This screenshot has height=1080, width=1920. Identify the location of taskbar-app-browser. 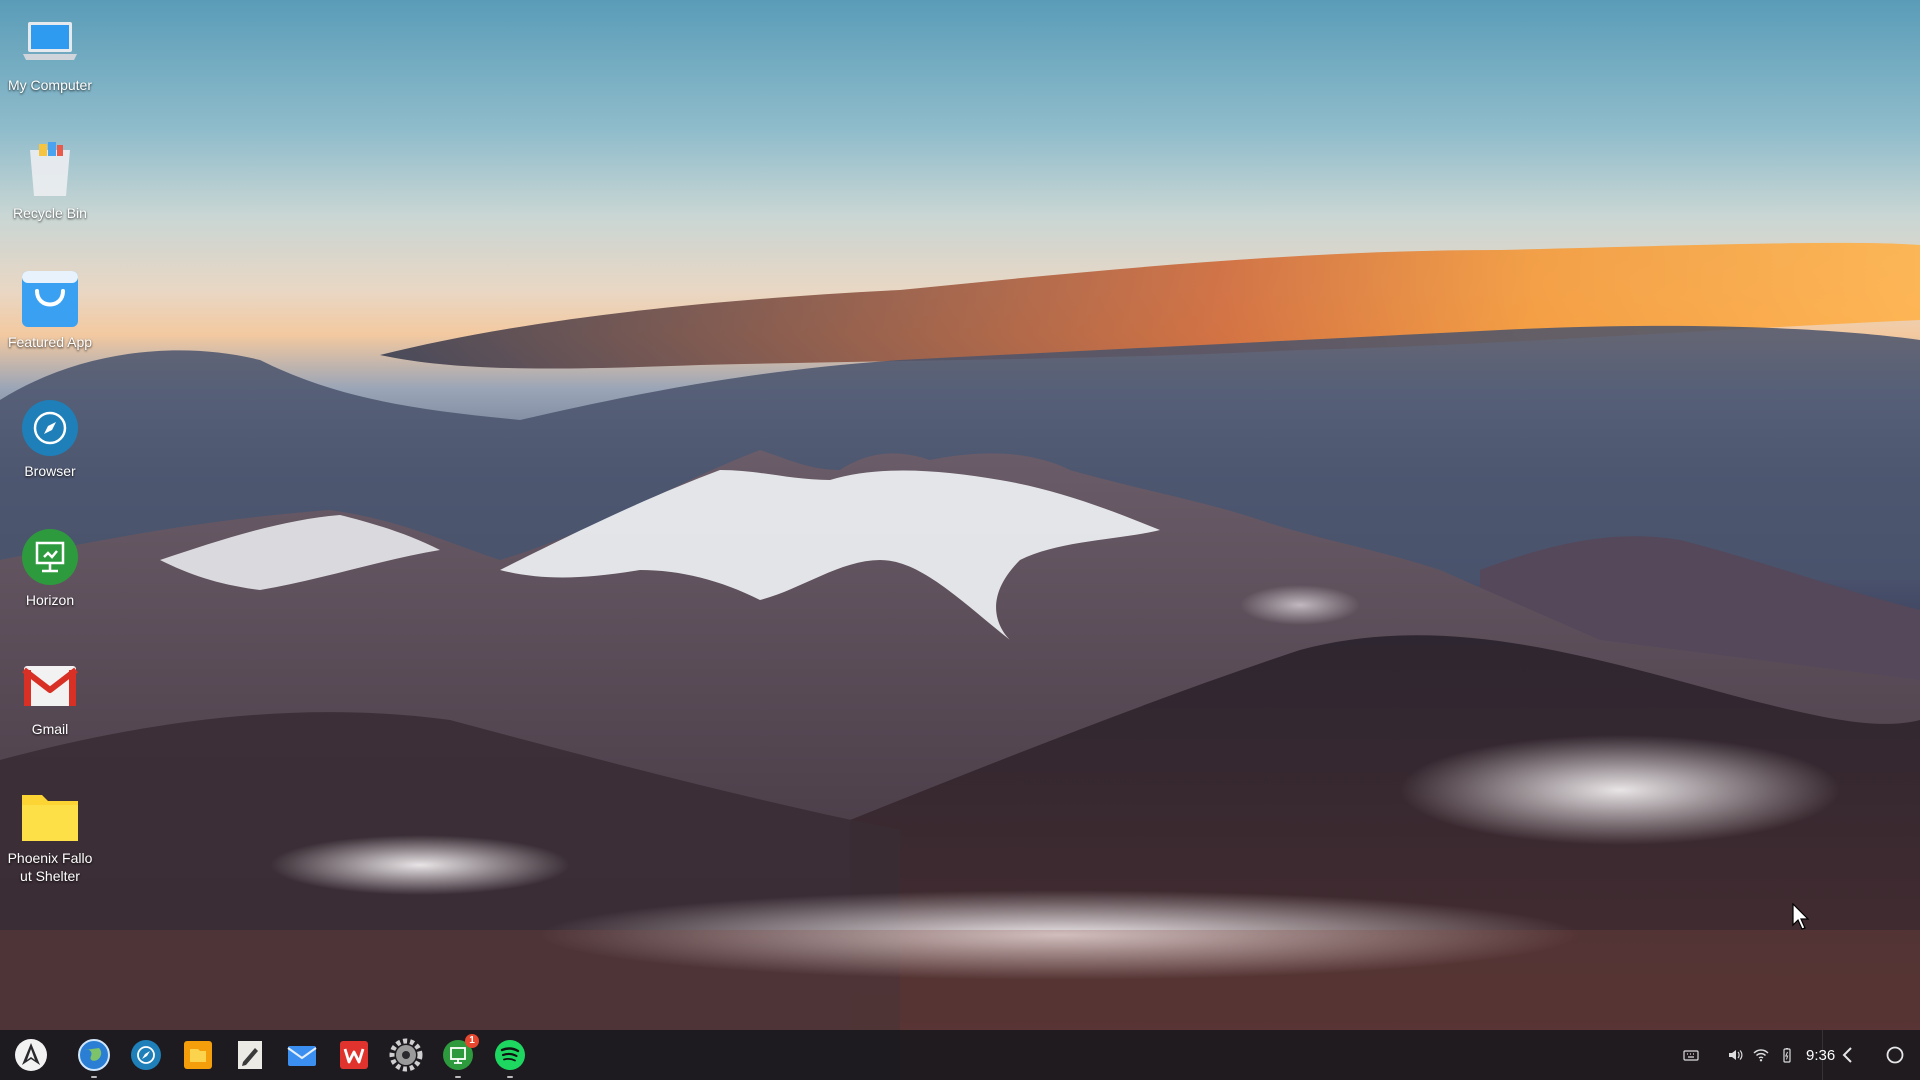
(146, 1055).